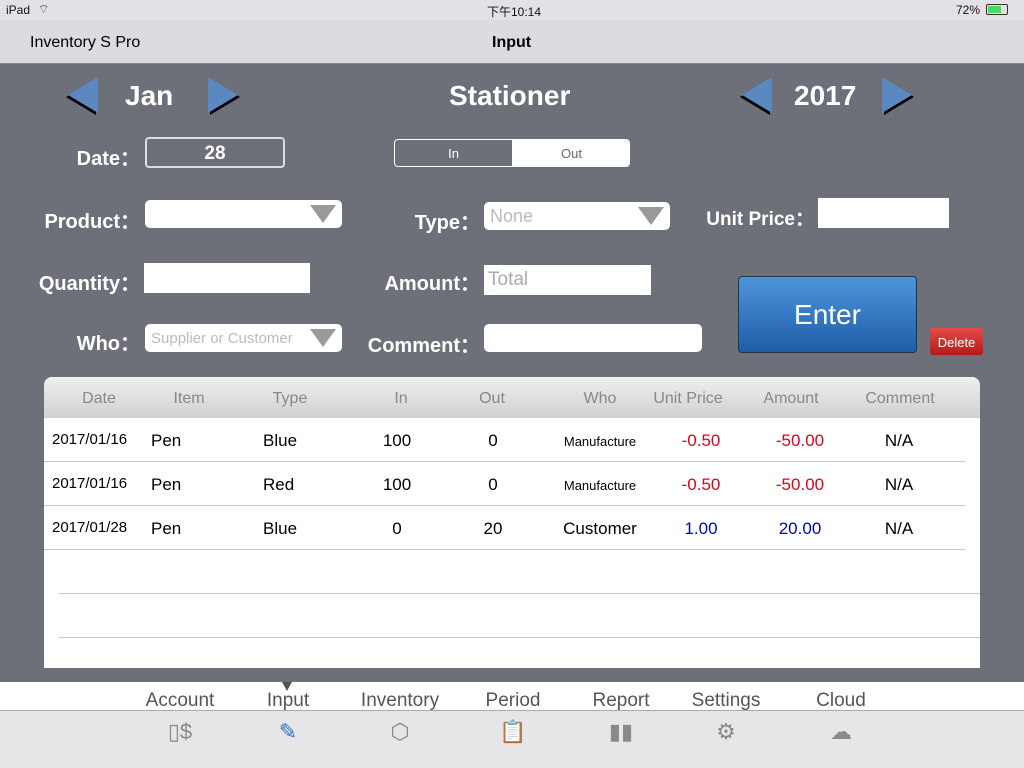 The image size is (1024, 768). I want to click on product-dropdown, so click(243, 214).